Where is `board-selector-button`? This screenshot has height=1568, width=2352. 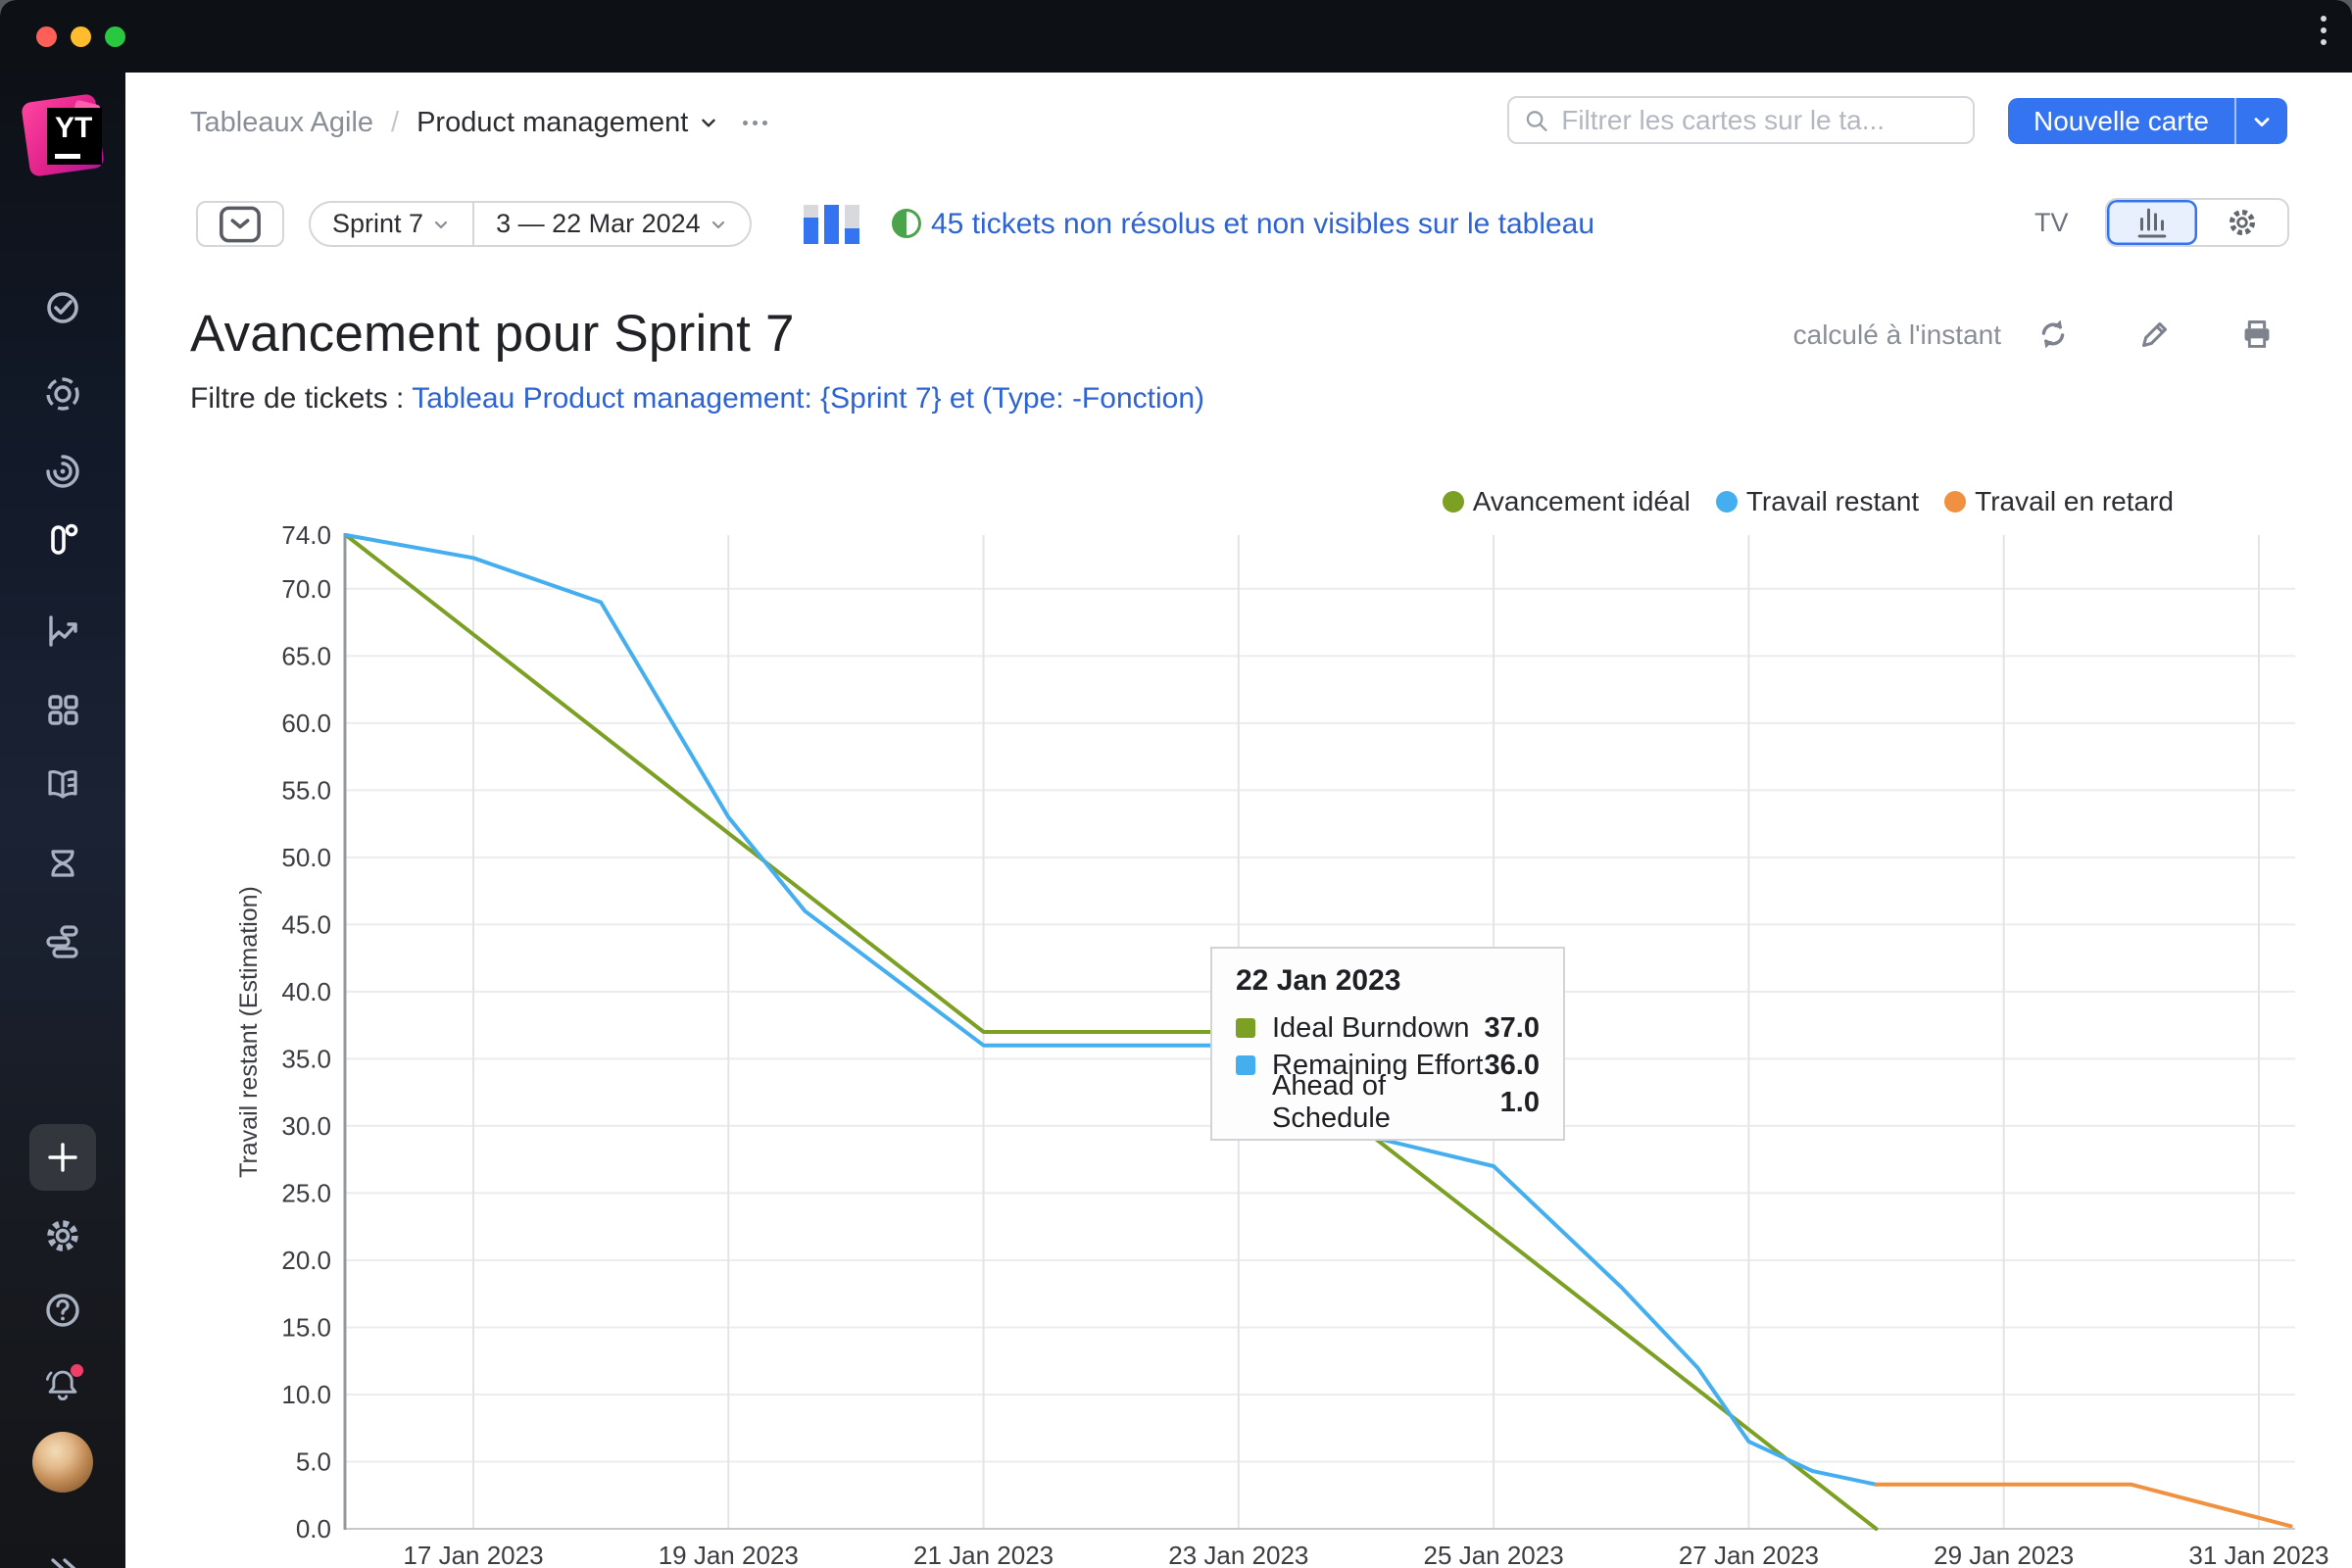 board-selector-button is located at coordinates (240, 224).